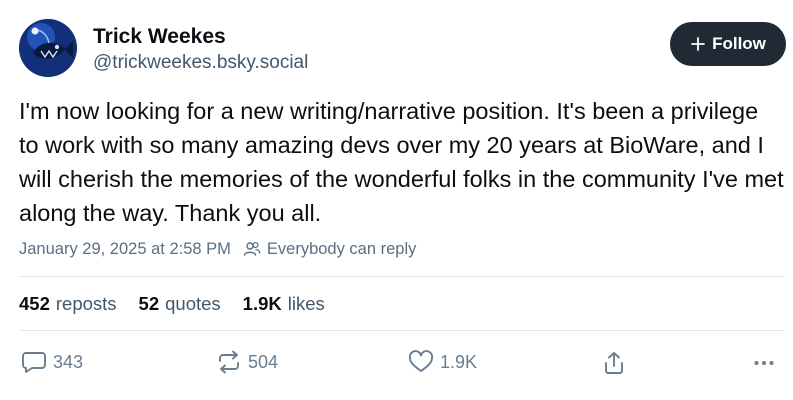 This screenshot has height=400, width=793. I want to click on follow-button-label: Follow, so click(739, 43).